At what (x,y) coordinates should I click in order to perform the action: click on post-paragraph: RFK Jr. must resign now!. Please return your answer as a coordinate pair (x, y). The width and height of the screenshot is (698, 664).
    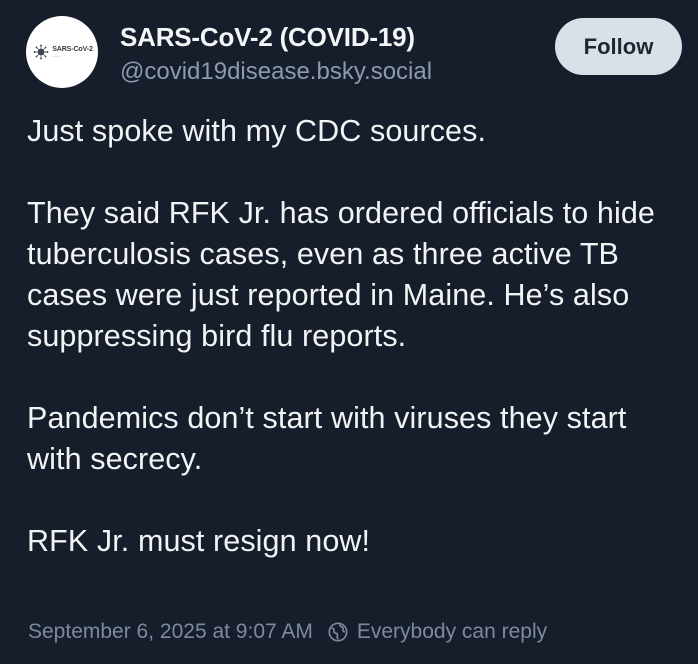
    Looking at the image, I should click on (199, 541).